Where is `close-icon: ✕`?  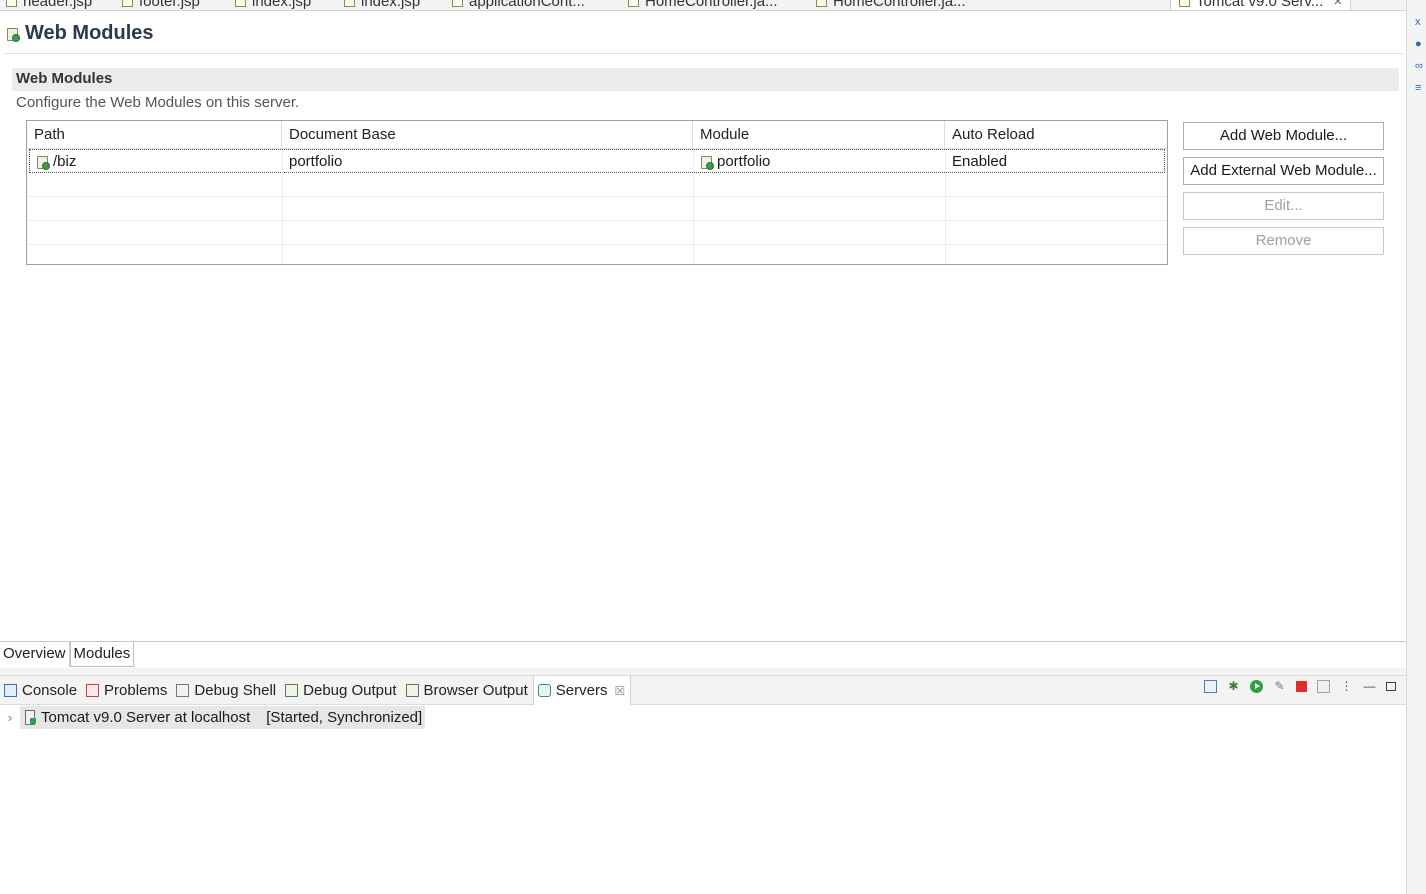
close-icon: ✕ is located at coordinates (1337, 4).